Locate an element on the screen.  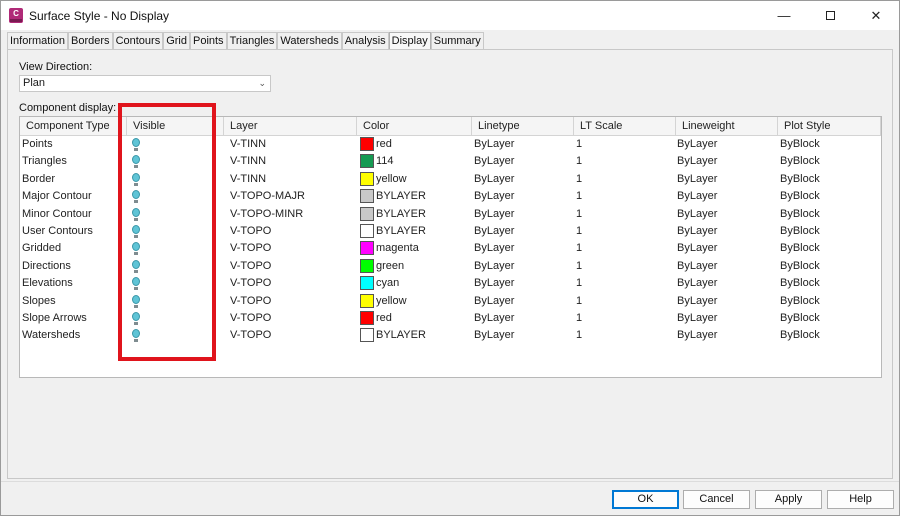
tab-grid: Grid is located at coordinates (176, 41).